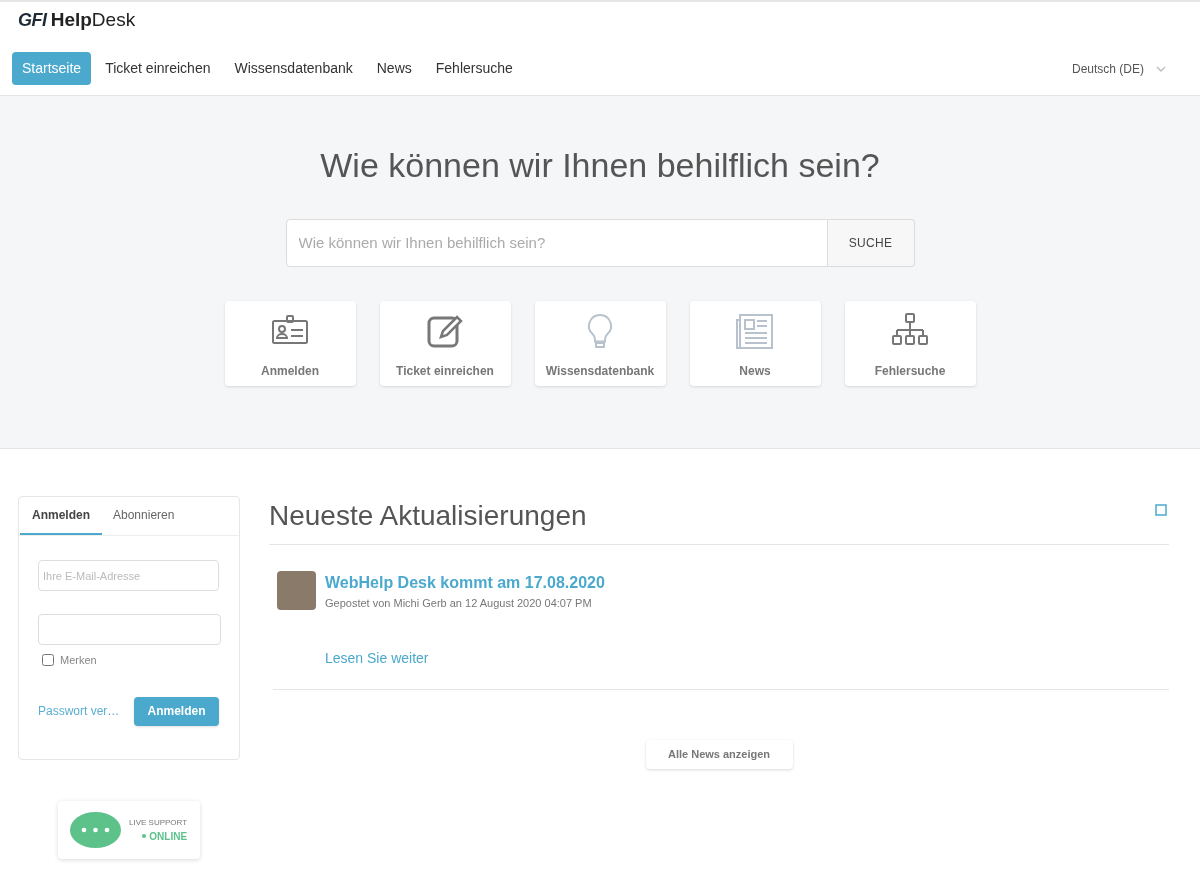  Describe the element at coordinates (871, 243) in the screenshot. I see `search-button: SUCHE` at that location.